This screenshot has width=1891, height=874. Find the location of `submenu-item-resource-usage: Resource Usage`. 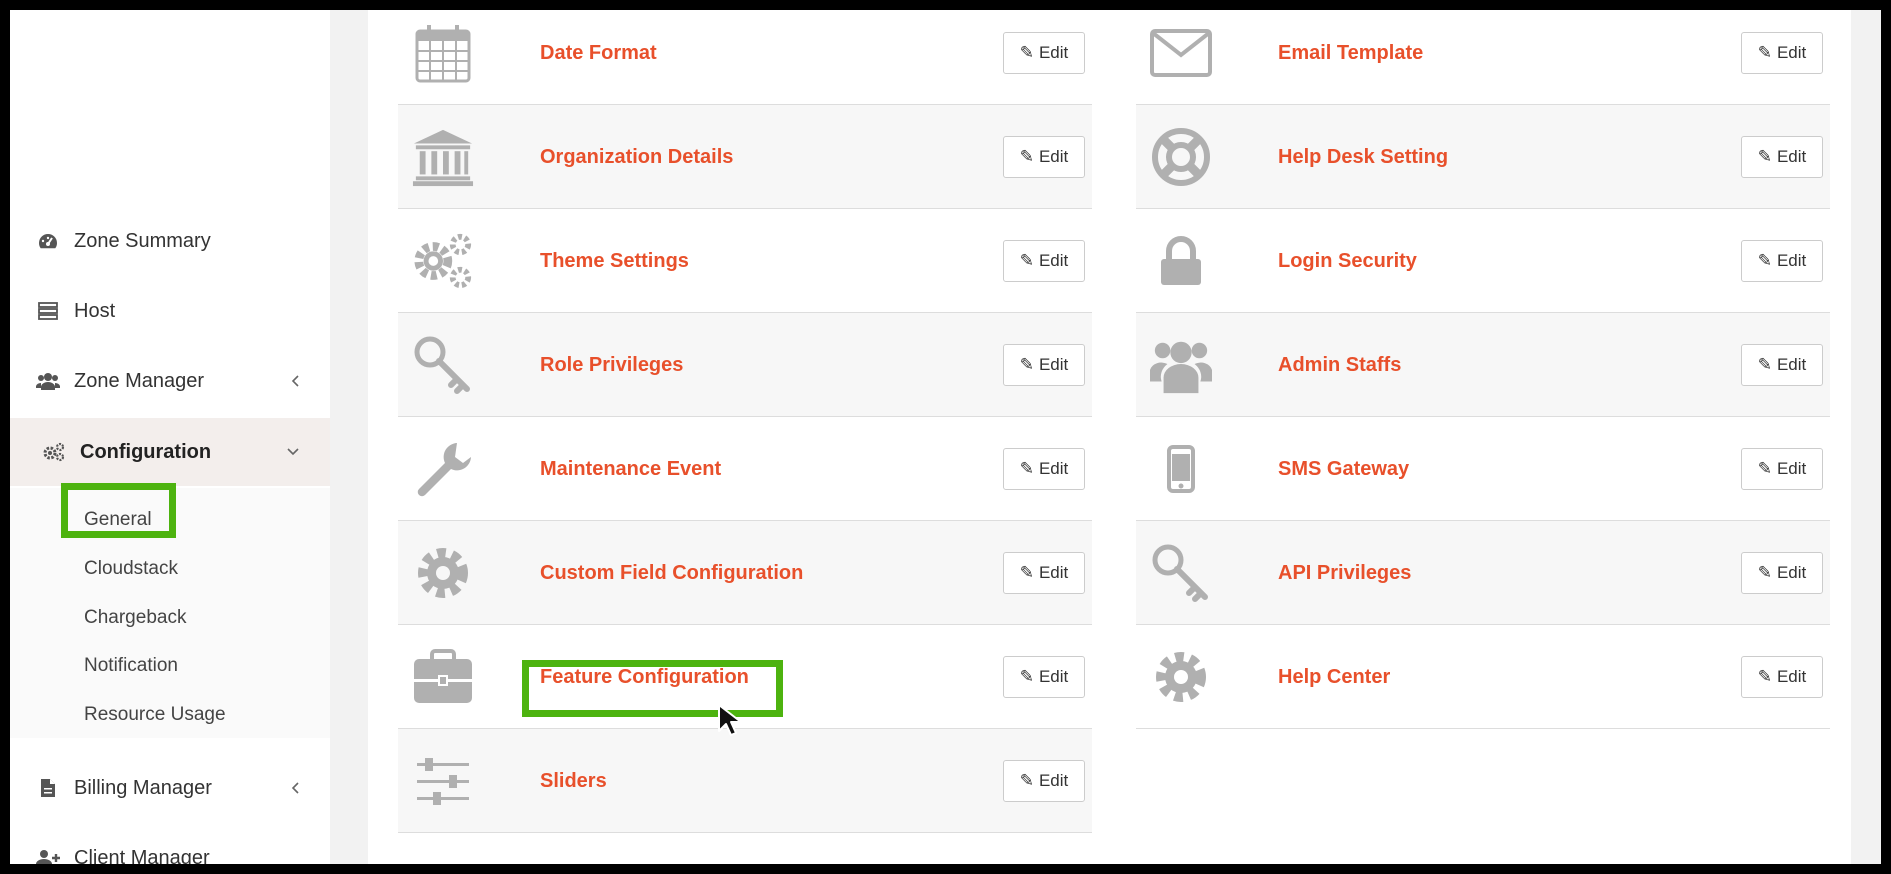

submenu-item-resource-usage: Resource Usage is located at coordinates (155, 715).